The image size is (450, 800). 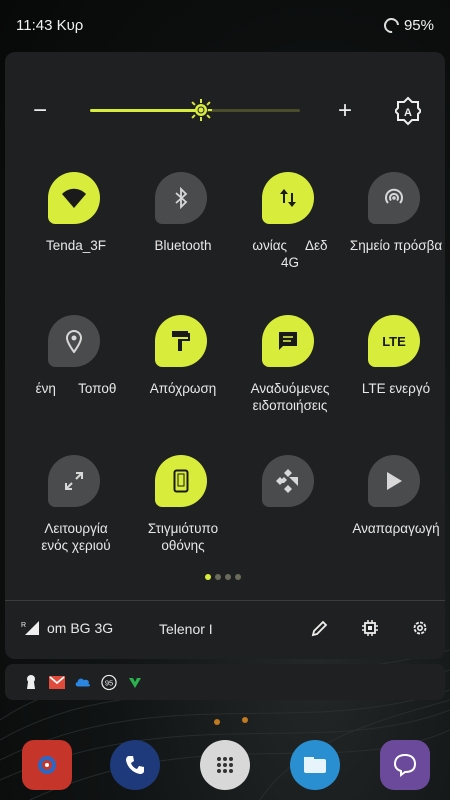 I want to click on qs-tile-location: ένη Τοποθ, so click(x=76, y=380).